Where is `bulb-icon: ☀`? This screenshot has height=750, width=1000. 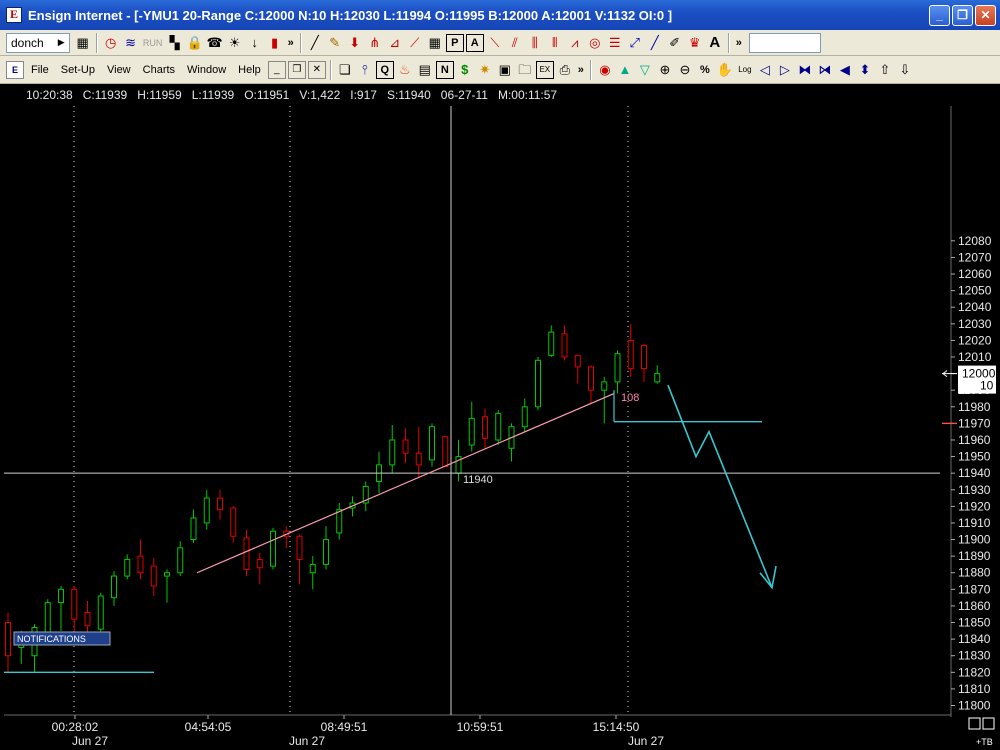
bulb-icon: ☀ is located at coordinates (235, 43).